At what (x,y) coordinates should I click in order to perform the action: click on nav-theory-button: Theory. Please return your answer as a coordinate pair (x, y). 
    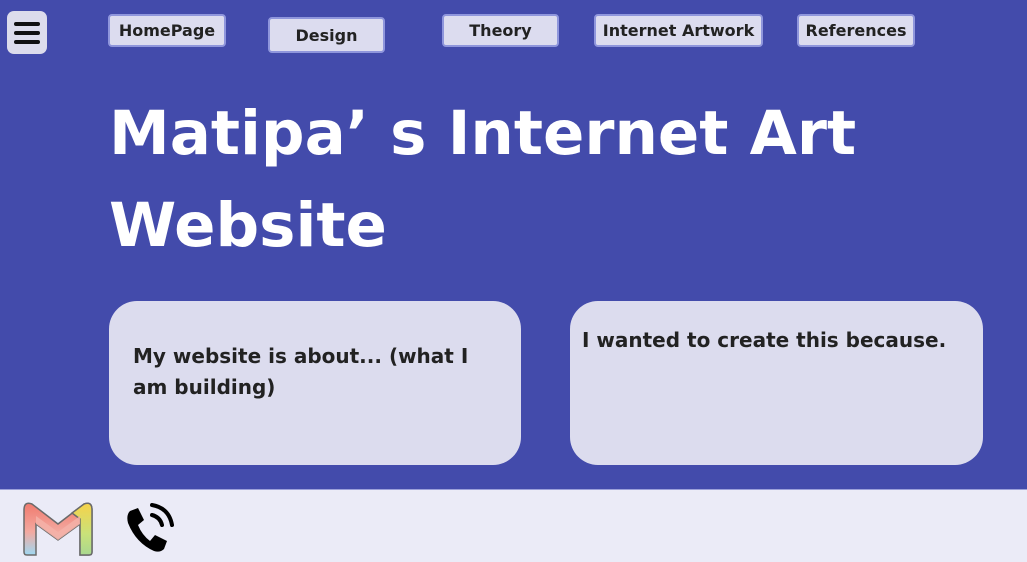
    Looking at the image, I should click on (500, 30).